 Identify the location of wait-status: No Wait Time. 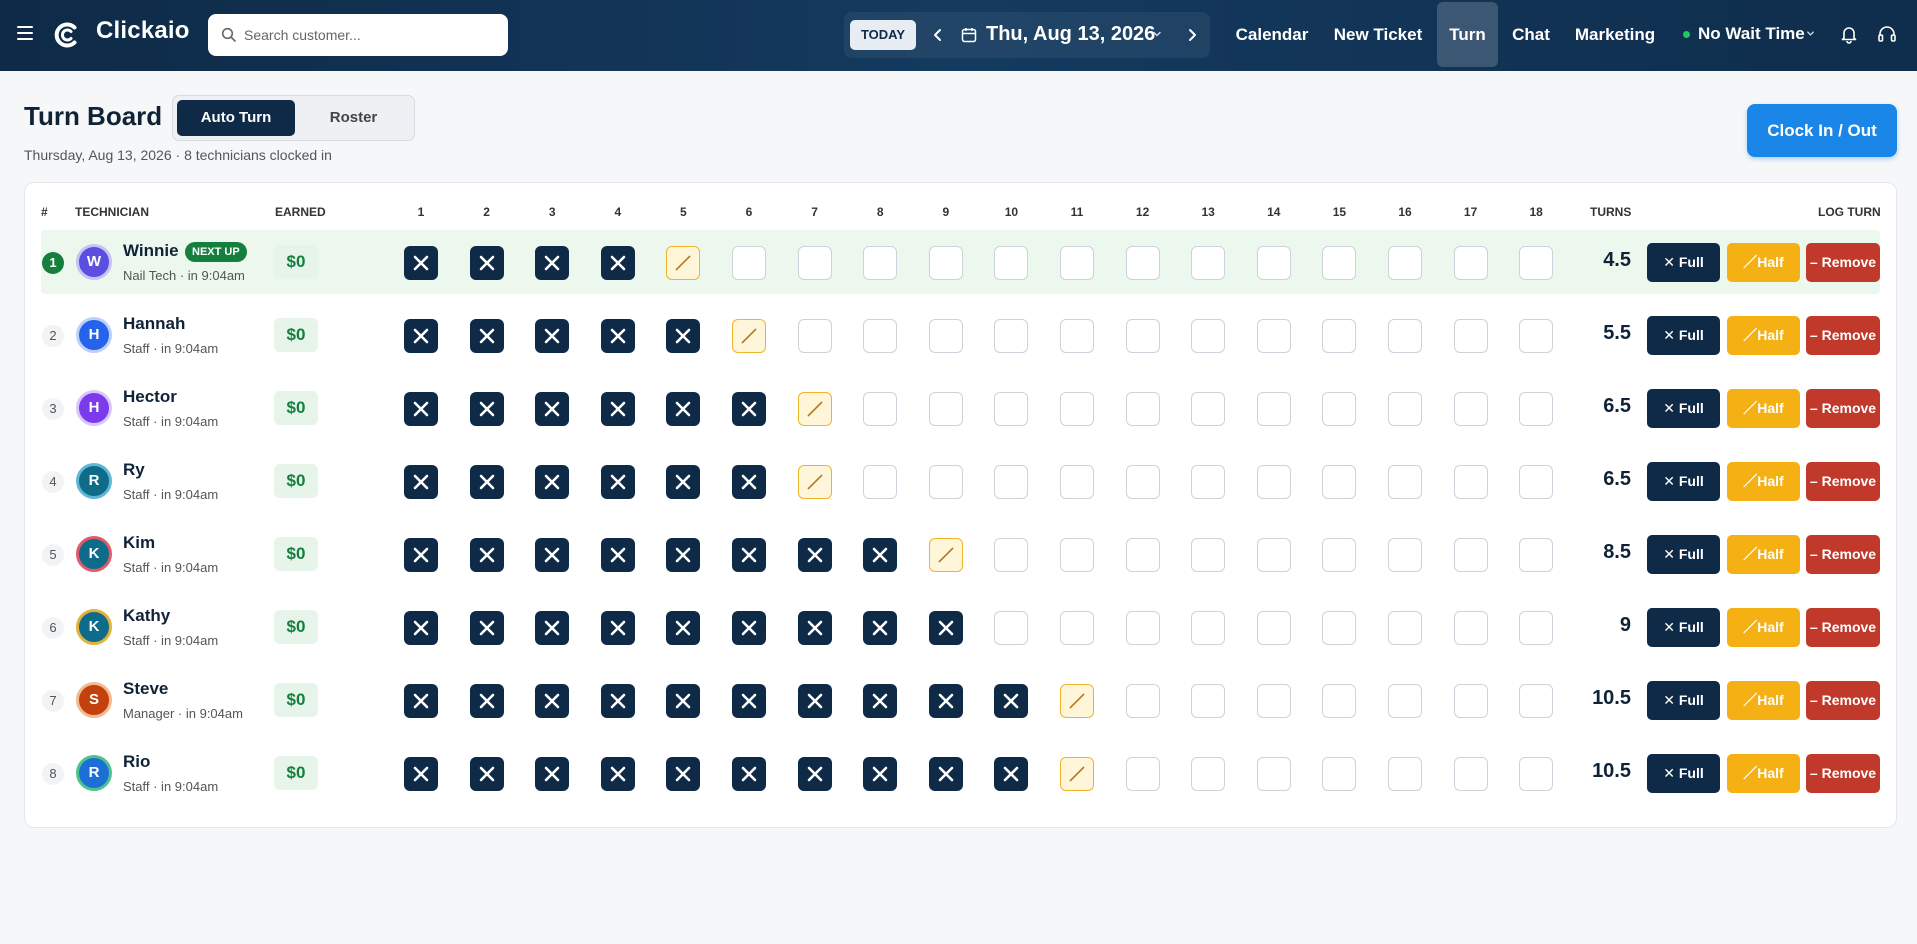
(1751, 34).